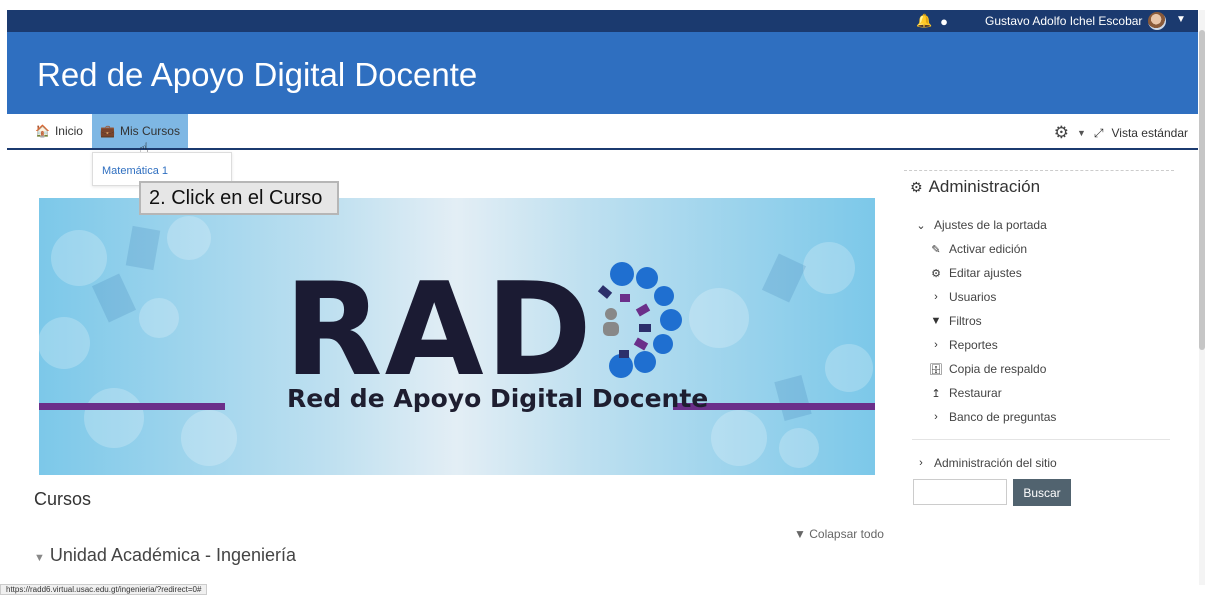 The height and width of the screenshot is (595, 1205). Describe the element at coordinates (639, 320) in the screenshot. I see `rad-ring-logo` at that location.